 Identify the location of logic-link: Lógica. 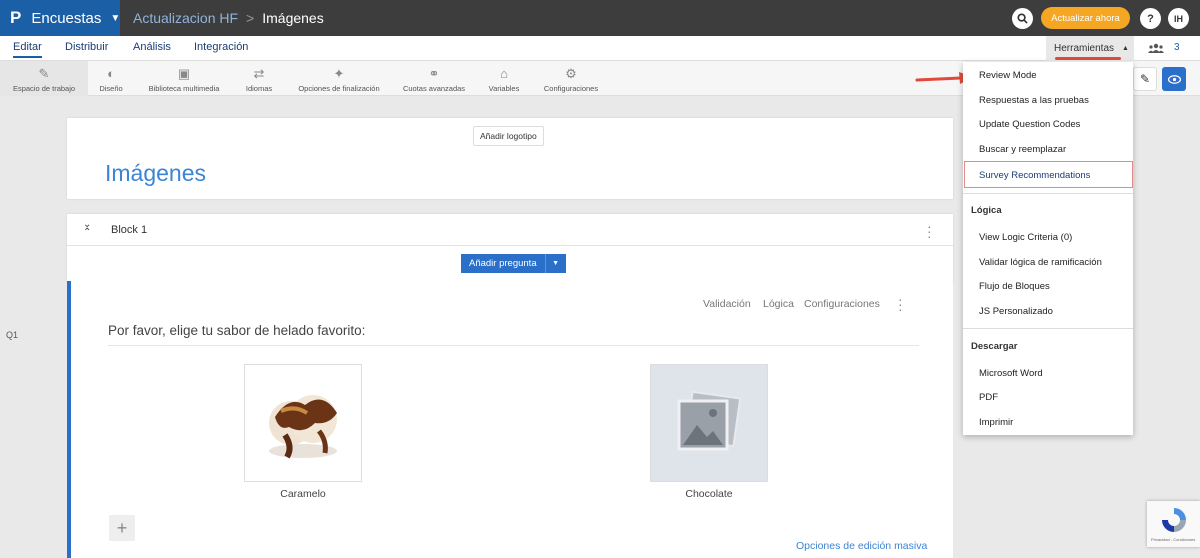
(778, 304).